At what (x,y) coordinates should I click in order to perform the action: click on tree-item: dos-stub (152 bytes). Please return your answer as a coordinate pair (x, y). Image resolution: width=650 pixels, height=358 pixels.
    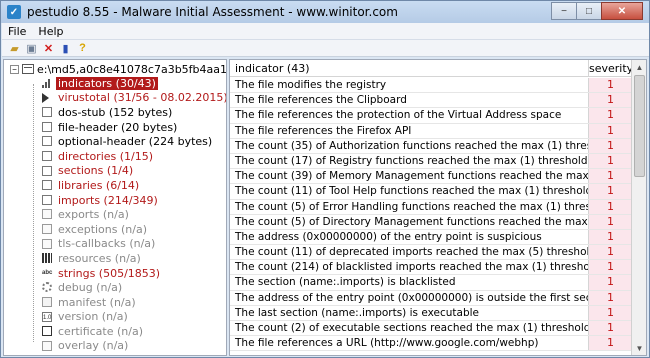
    Looking at the image, I should click on (115, 112).